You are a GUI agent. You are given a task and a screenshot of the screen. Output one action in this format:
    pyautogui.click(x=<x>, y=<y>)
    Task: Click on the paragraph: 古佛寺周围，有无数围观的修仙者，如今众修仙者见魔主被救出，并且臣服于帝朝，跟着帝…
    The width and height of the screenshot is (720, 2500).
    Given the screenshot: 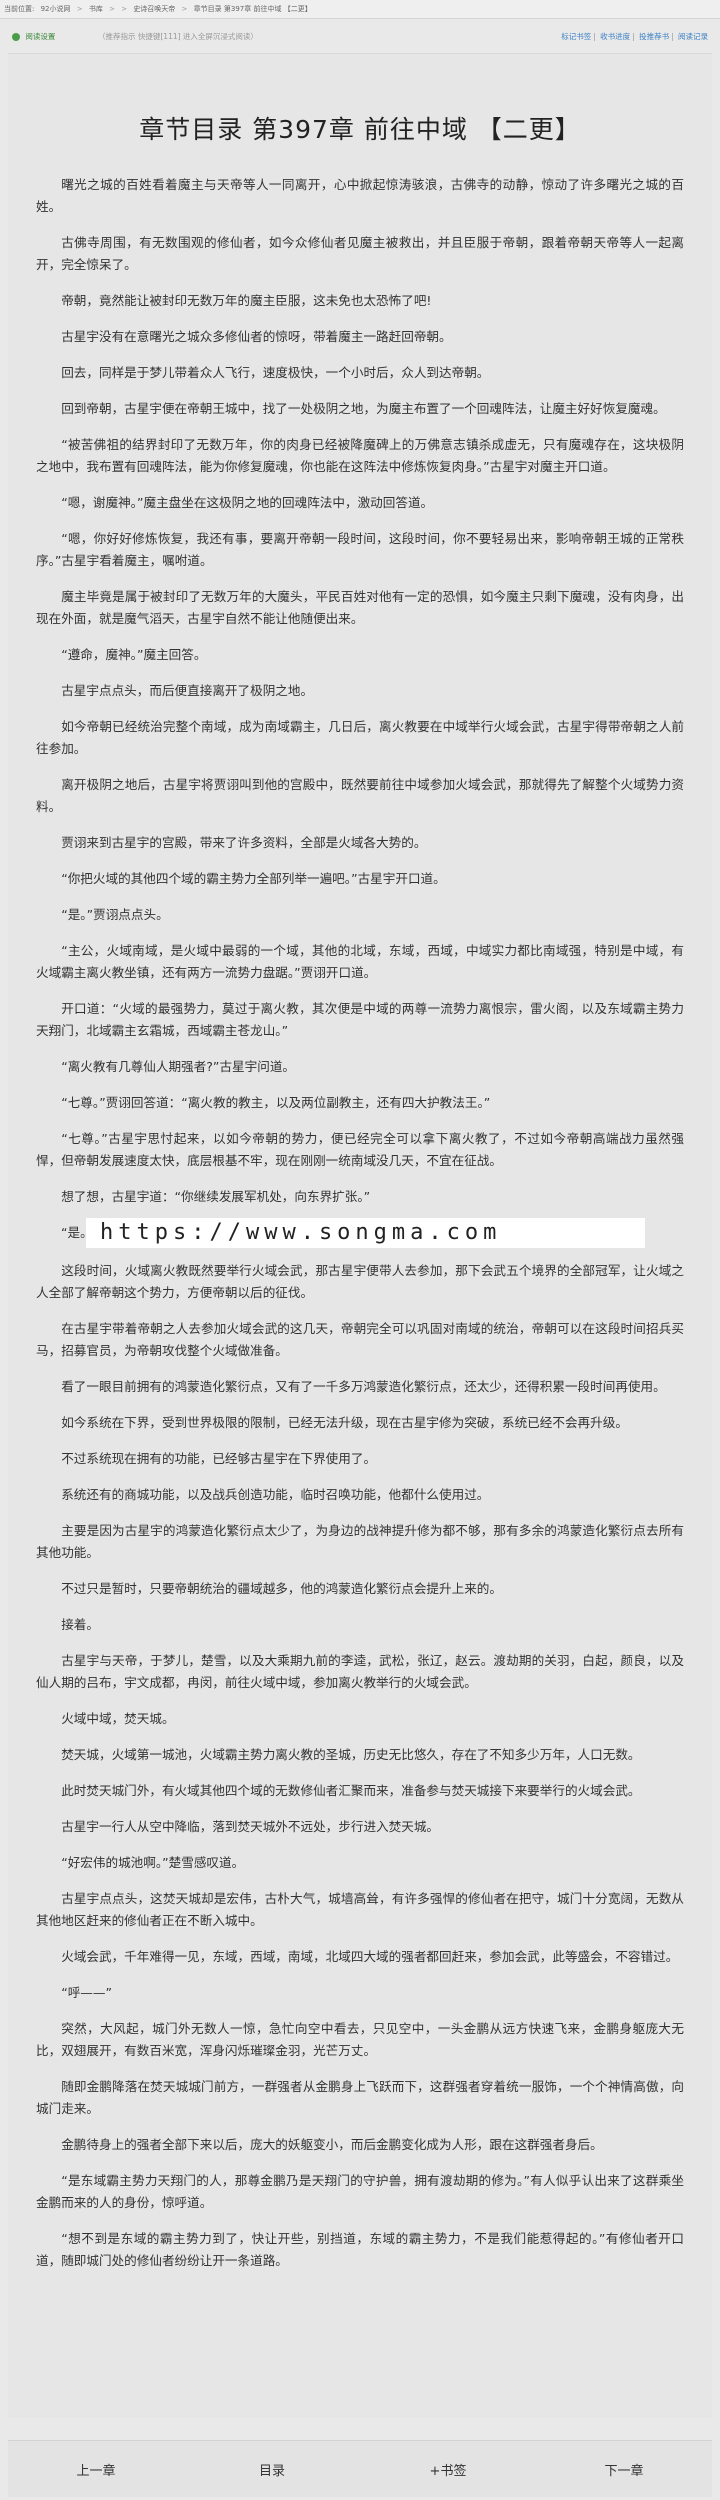 What is the action you would take?
    pyautogui.click(x=360, y=253)
    